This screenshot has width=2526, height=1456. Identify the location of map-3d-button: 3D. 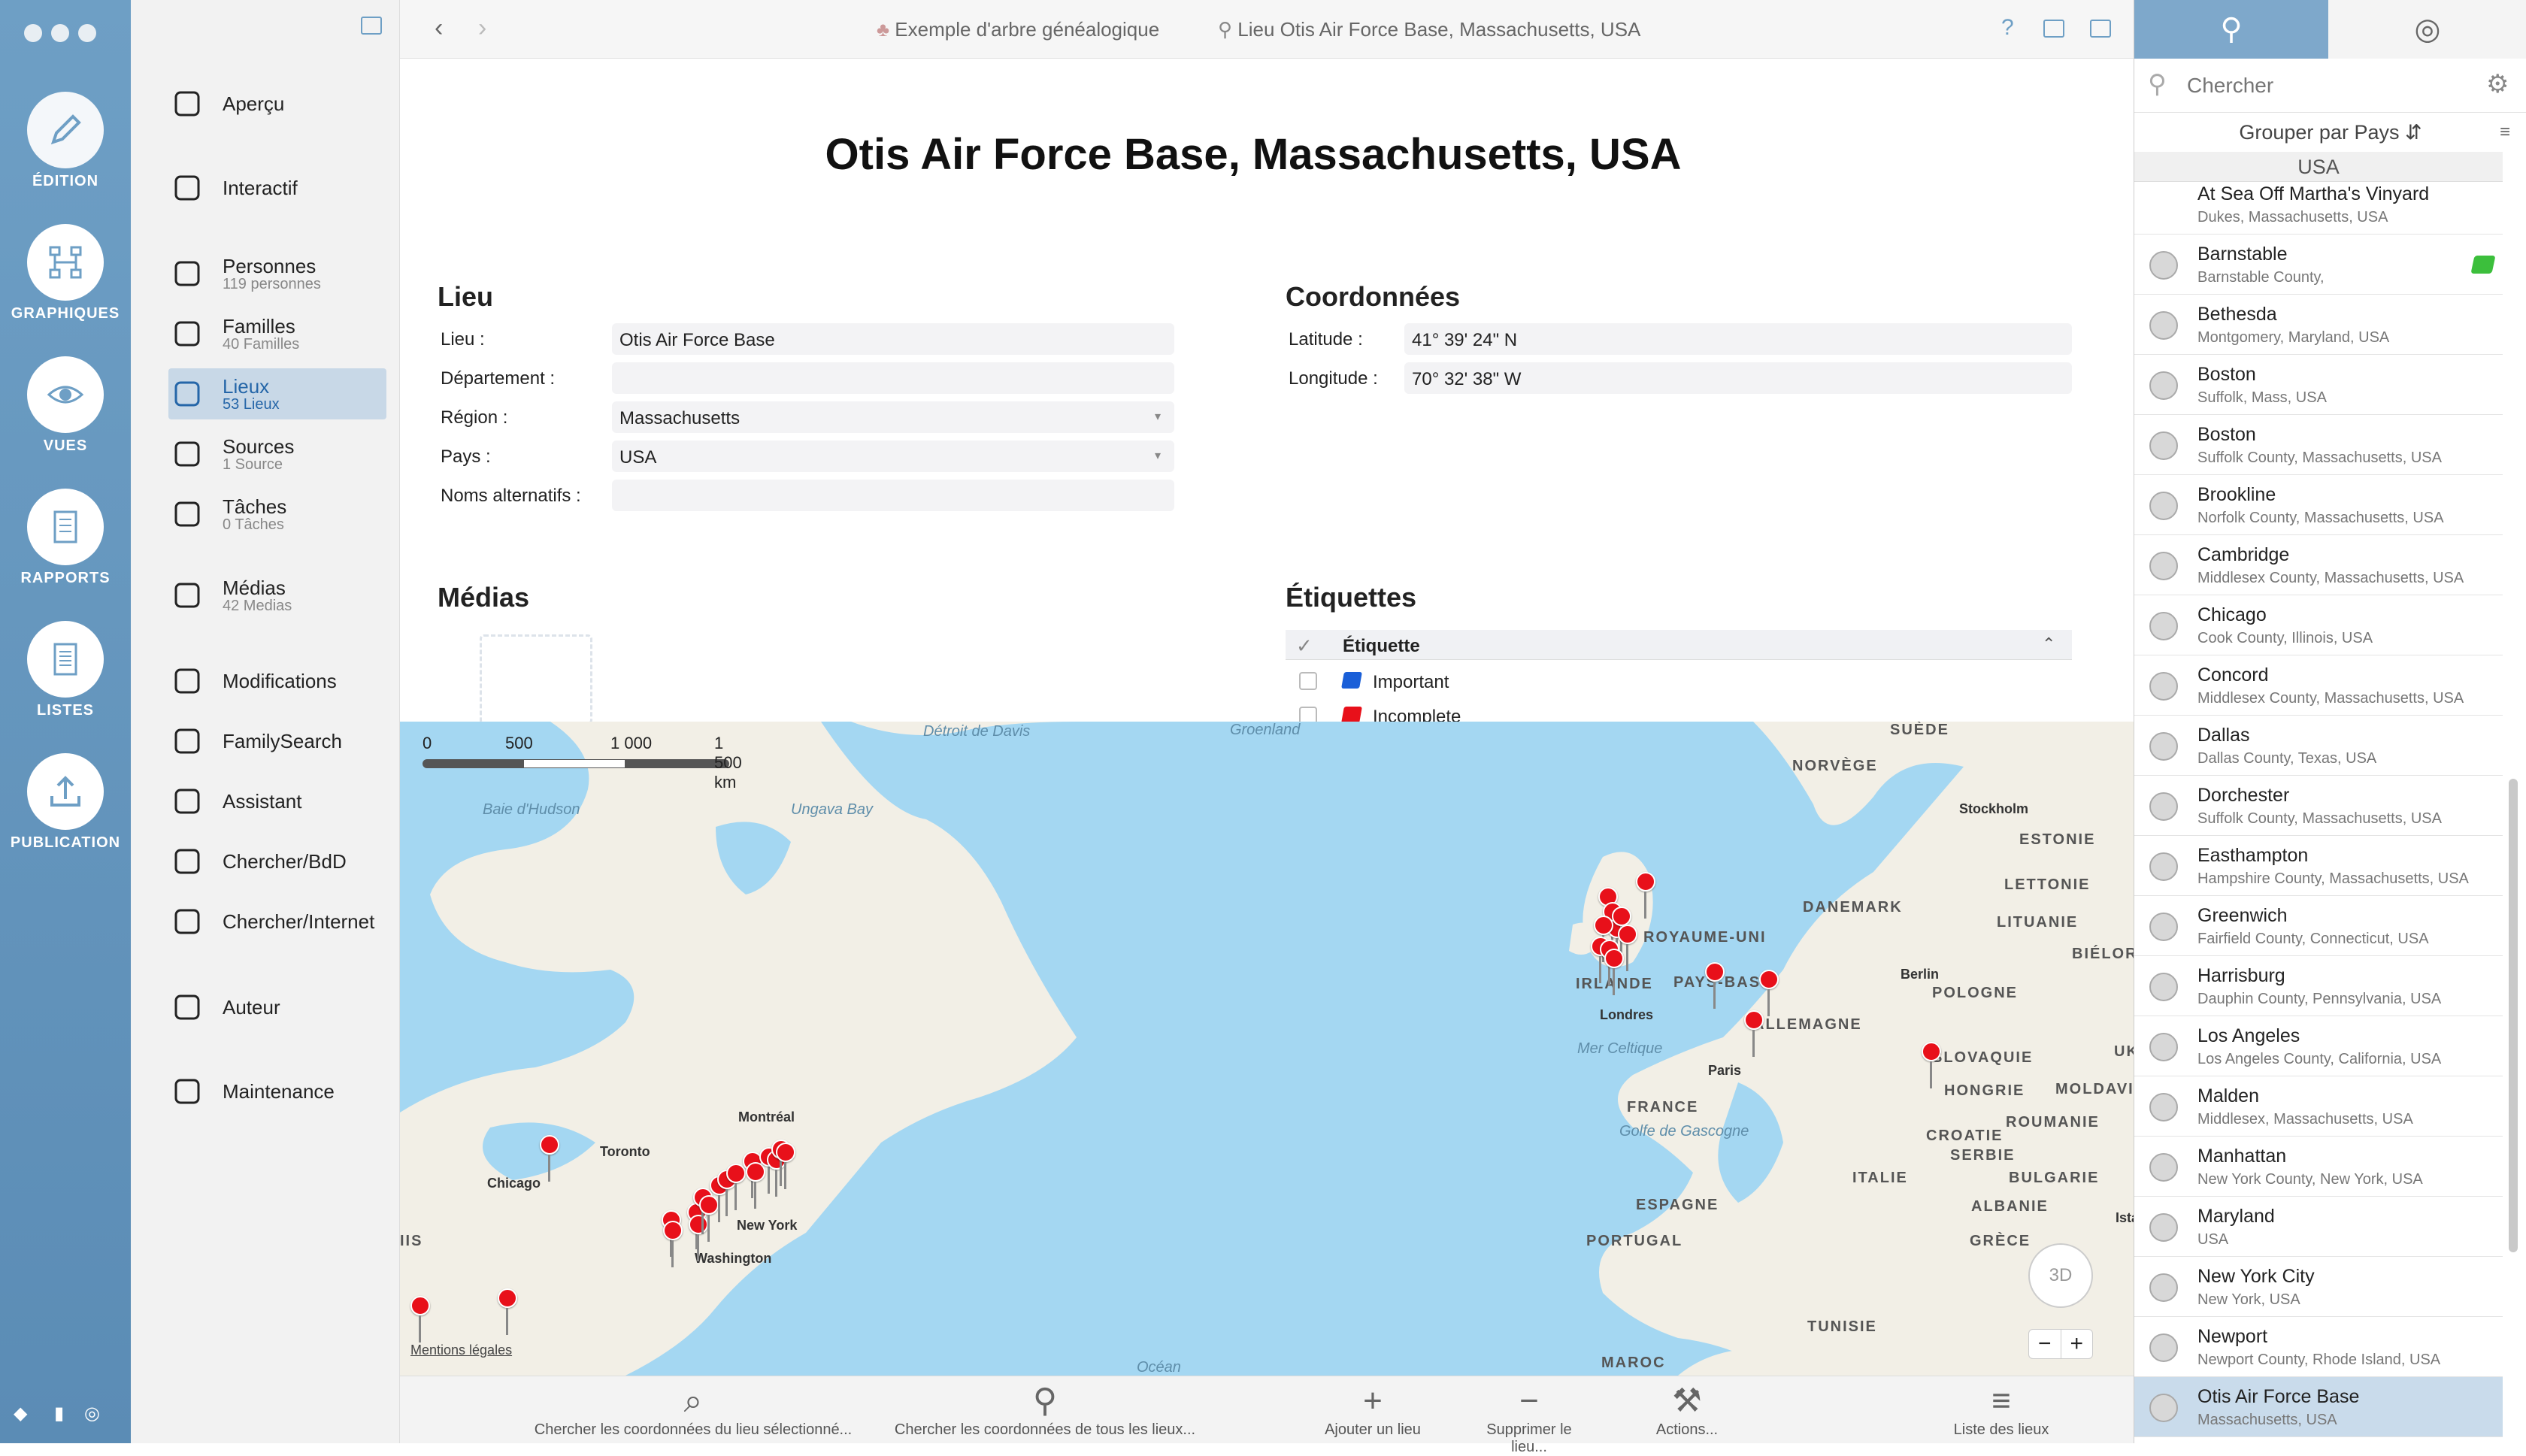
(2060, 1275).